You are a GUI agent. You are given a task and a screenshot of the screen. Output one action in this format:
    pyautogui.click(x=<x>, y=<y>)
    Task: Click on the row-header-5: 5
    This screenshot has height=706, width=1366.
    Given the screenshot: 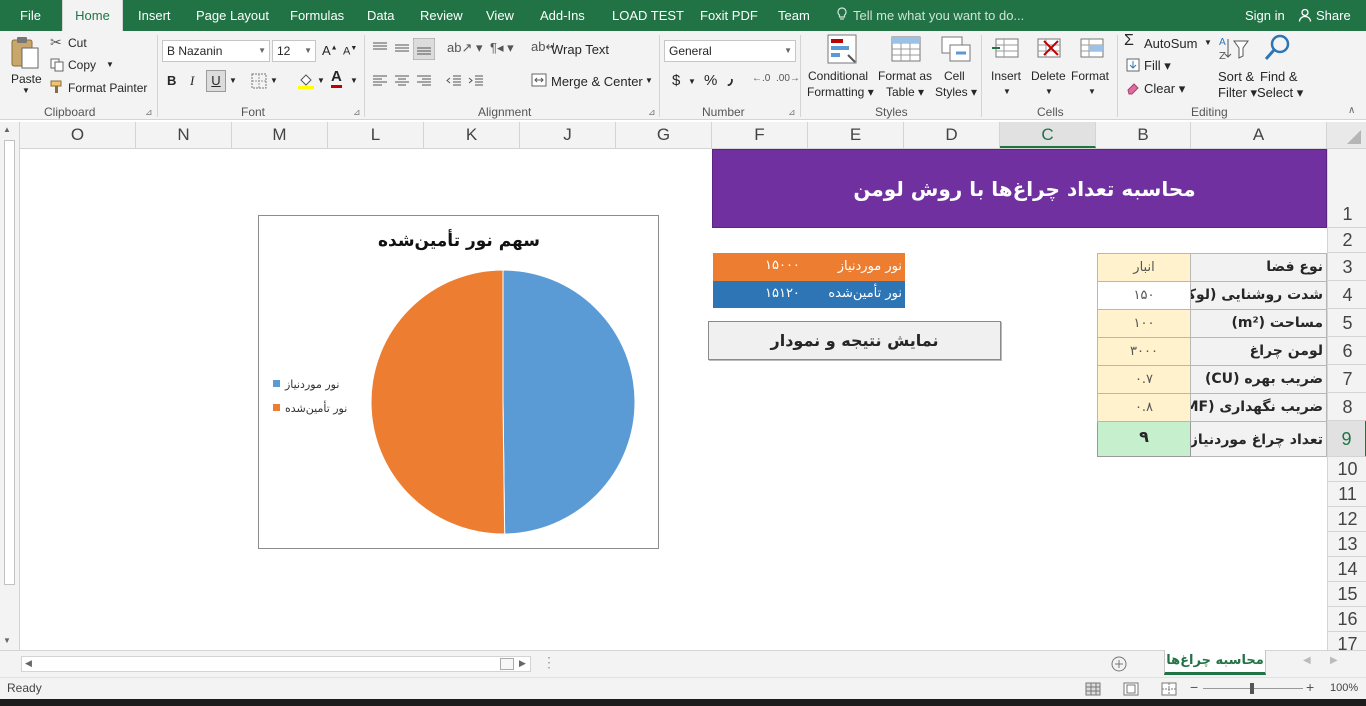 What is the action you would take?
    pyautogui.click(x=1347, y=323)
    